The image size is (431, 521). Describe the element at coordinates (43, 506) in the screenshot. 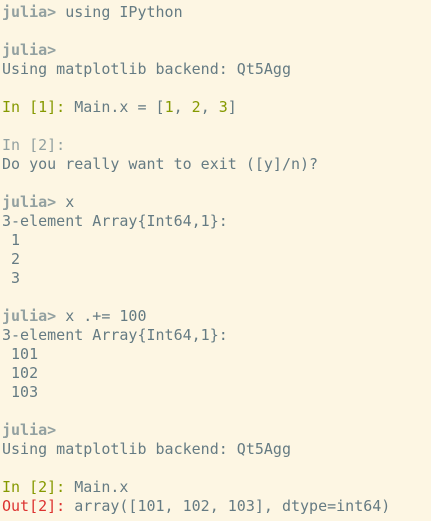

I see `out-prompt-number: 2` at that location.